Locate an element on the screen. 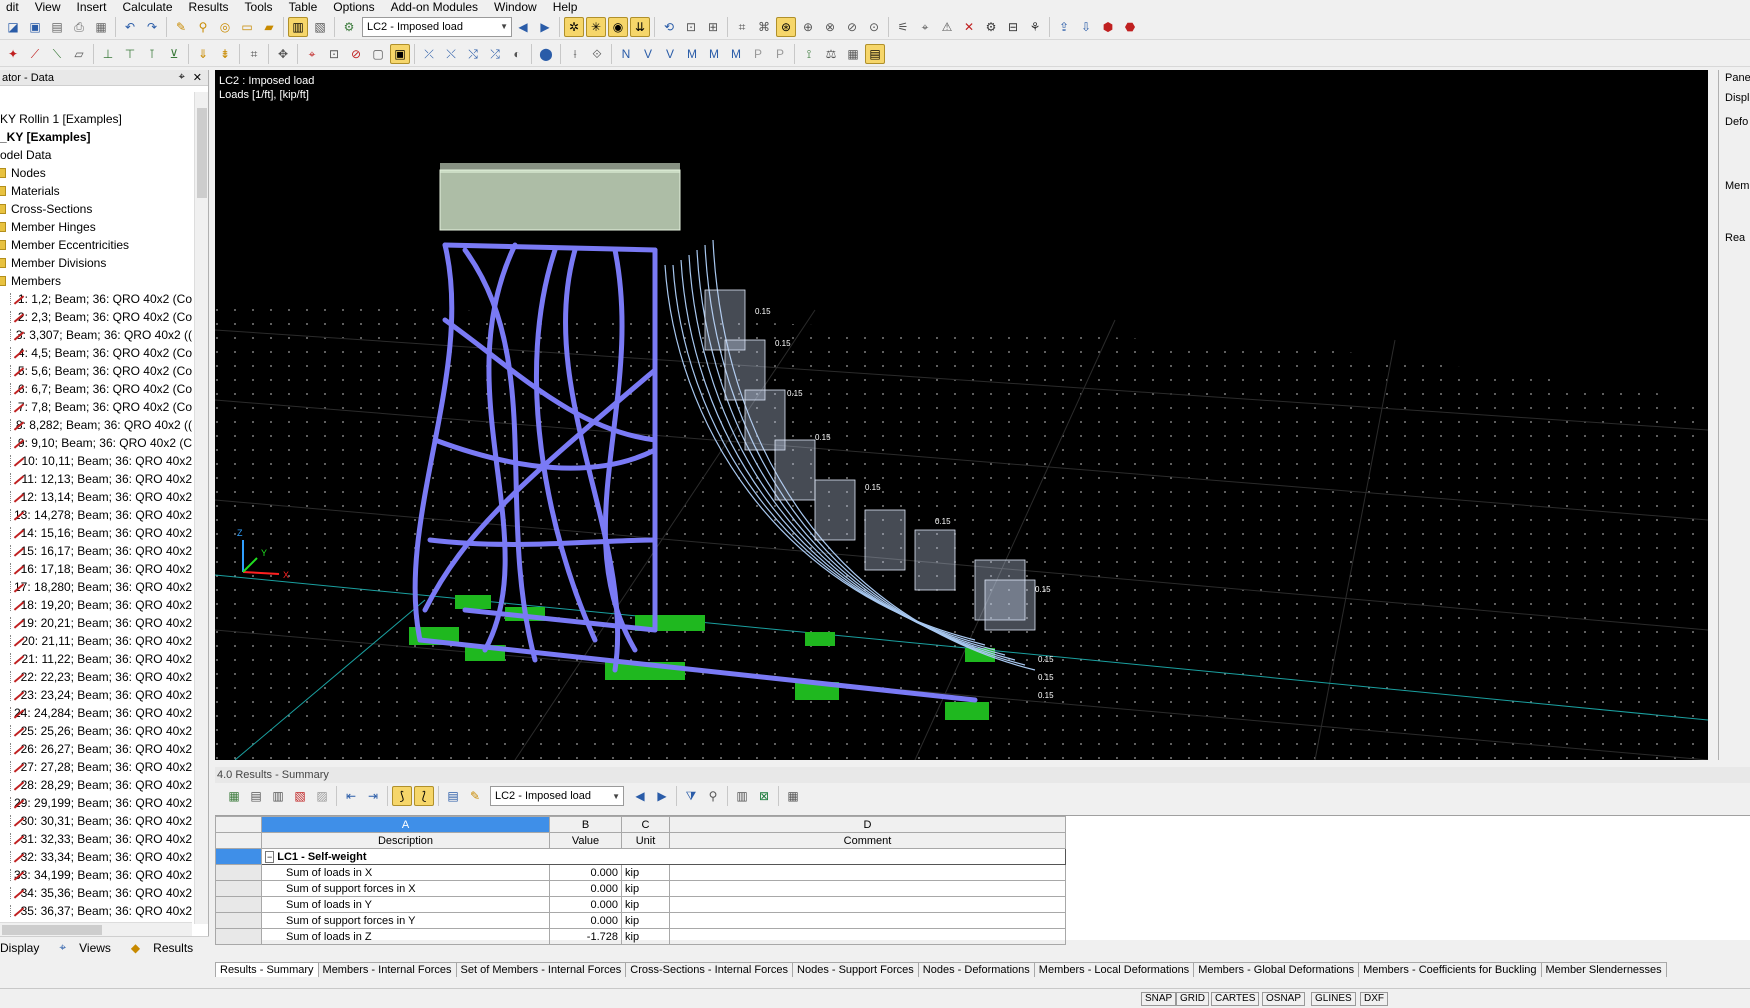  table-row: Sum of loads in X 0.000 kip is located at coordinates (640, 872).